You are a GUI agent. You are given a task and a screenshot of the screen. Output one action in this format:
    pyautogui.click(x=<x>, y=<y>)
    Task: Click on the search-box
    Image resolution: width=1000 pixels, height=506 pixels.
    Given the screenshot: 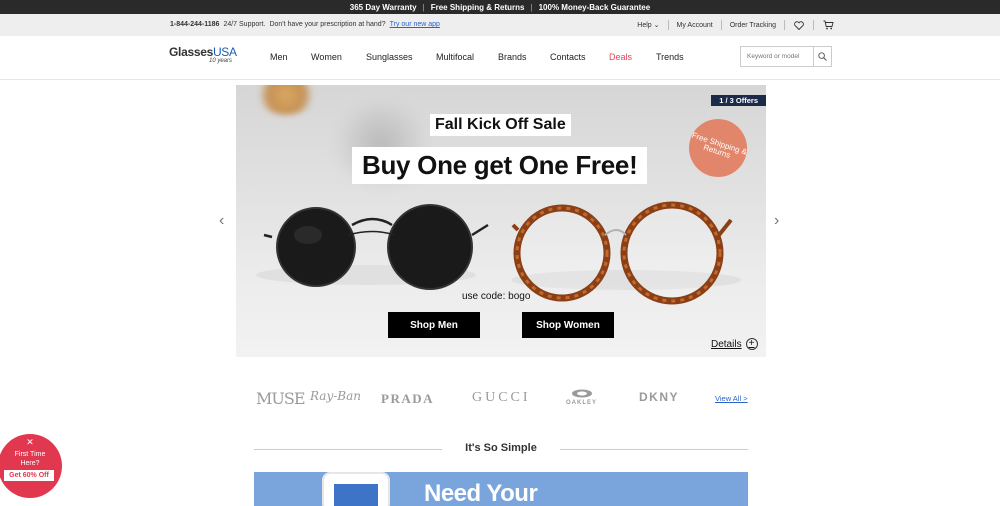 What is the action you would take?
    pyautogui.click(x=786, y=56)
    